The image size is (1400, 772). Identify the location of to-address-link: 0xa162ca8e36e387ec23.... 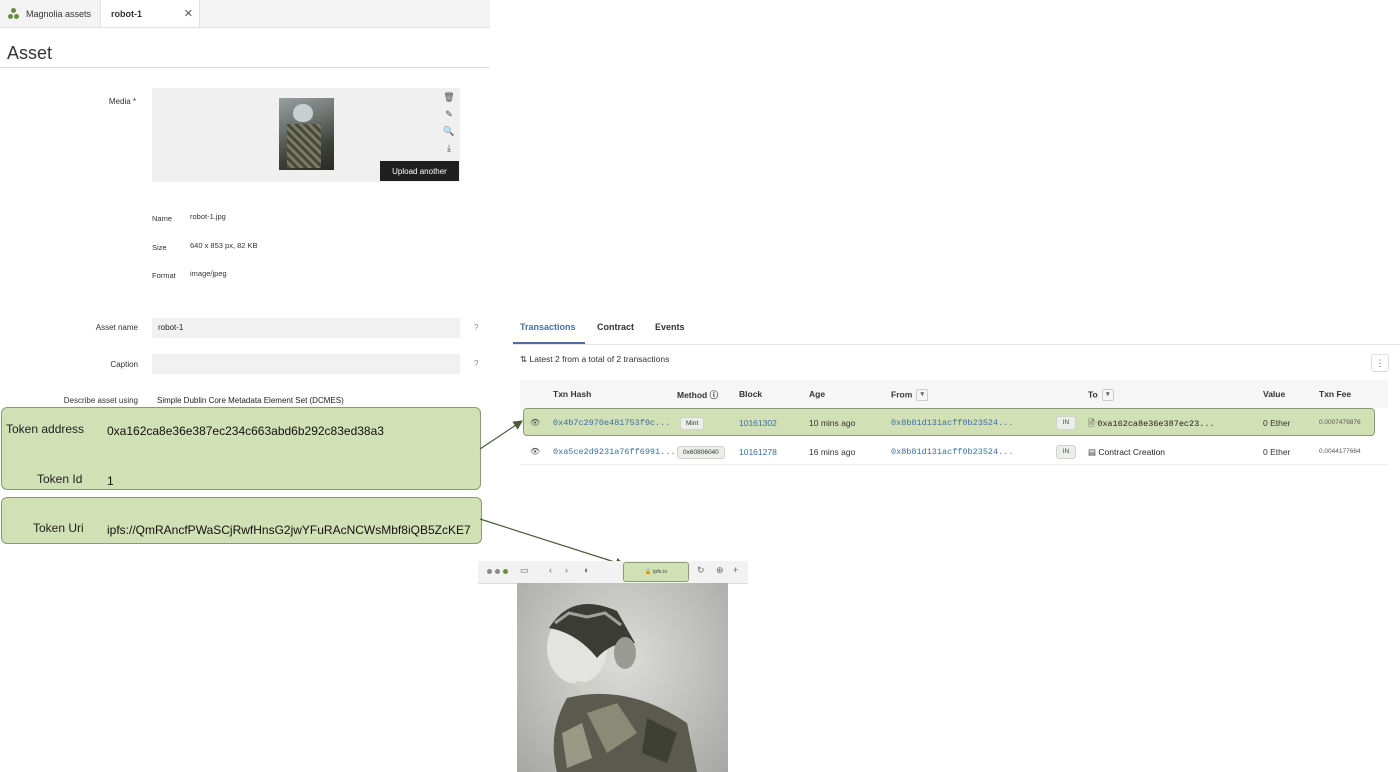
(1155, 424).